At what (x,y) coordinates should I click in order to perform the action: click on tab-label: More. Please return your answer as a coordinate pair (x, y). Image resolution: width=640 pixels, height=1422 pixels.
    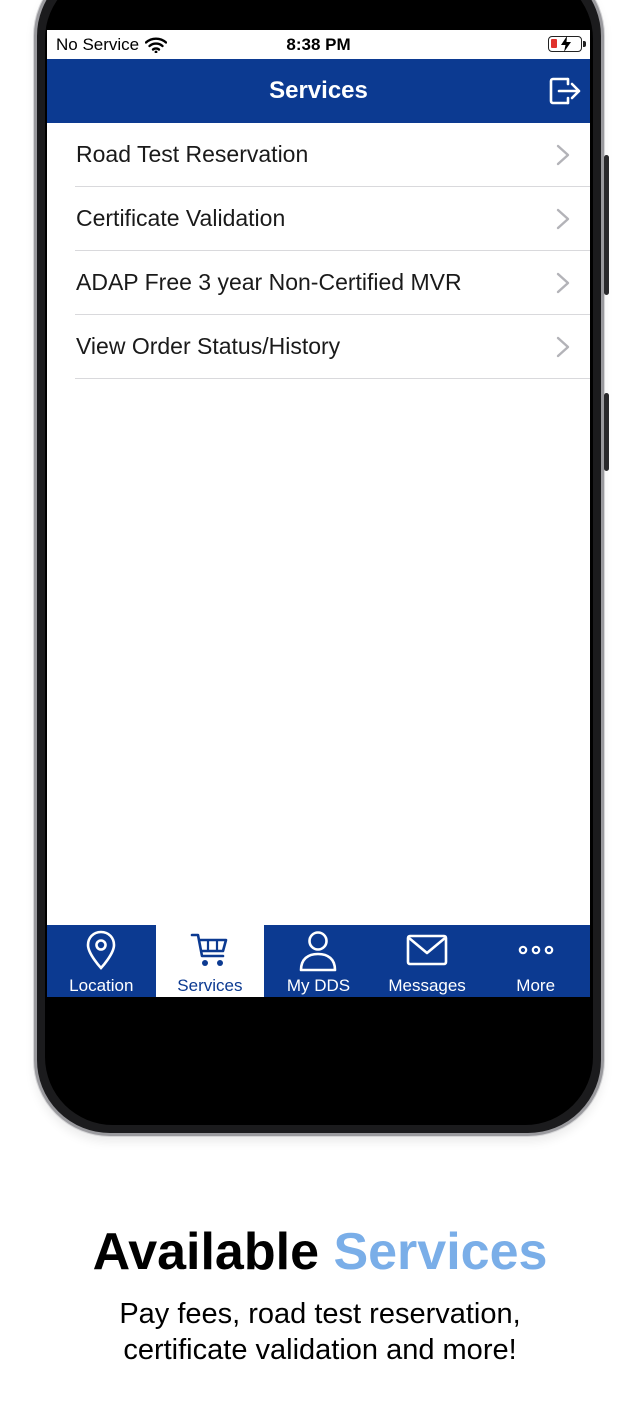
    Looking at the image, I should click on (536, 985).